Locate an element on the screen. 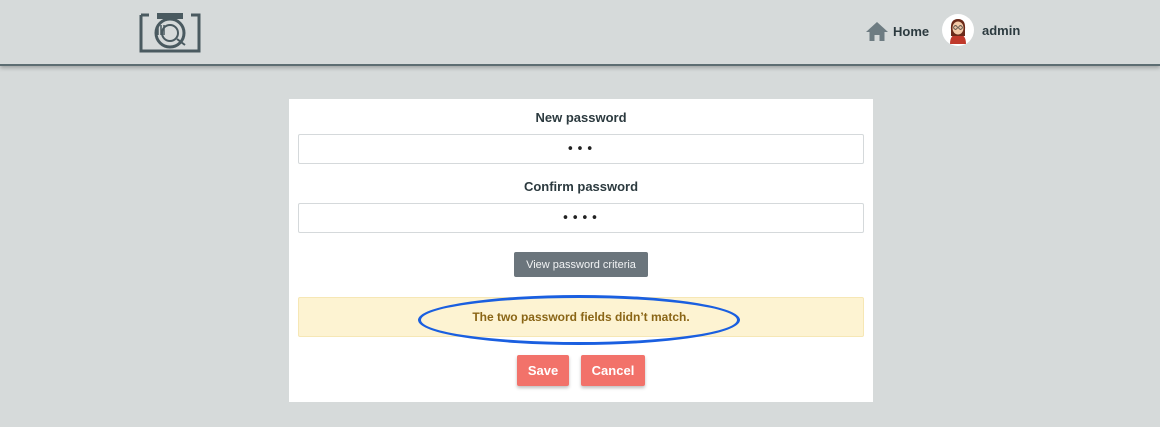  camera-plate-logo-icon is located at coordinates (170, 32).